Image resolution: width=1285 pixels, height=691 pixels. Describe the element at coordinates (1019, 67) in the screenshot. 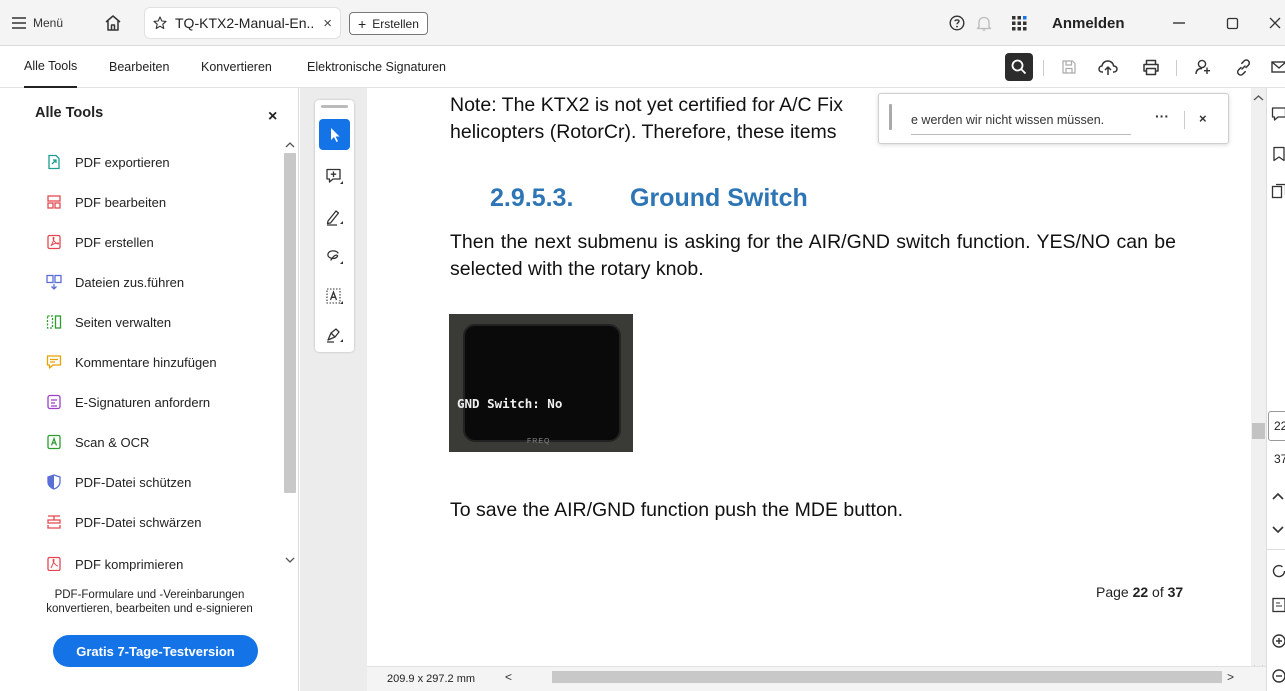

I see `search-button` at that location.